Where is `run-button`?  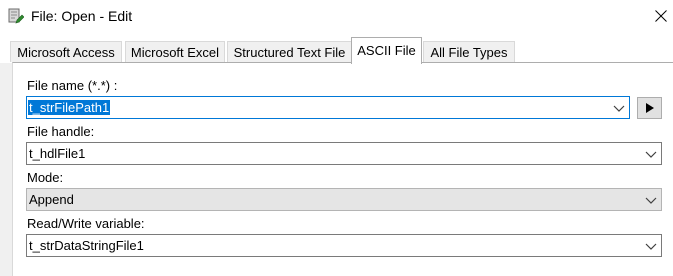
run-button is located at coordinates (649, 108).